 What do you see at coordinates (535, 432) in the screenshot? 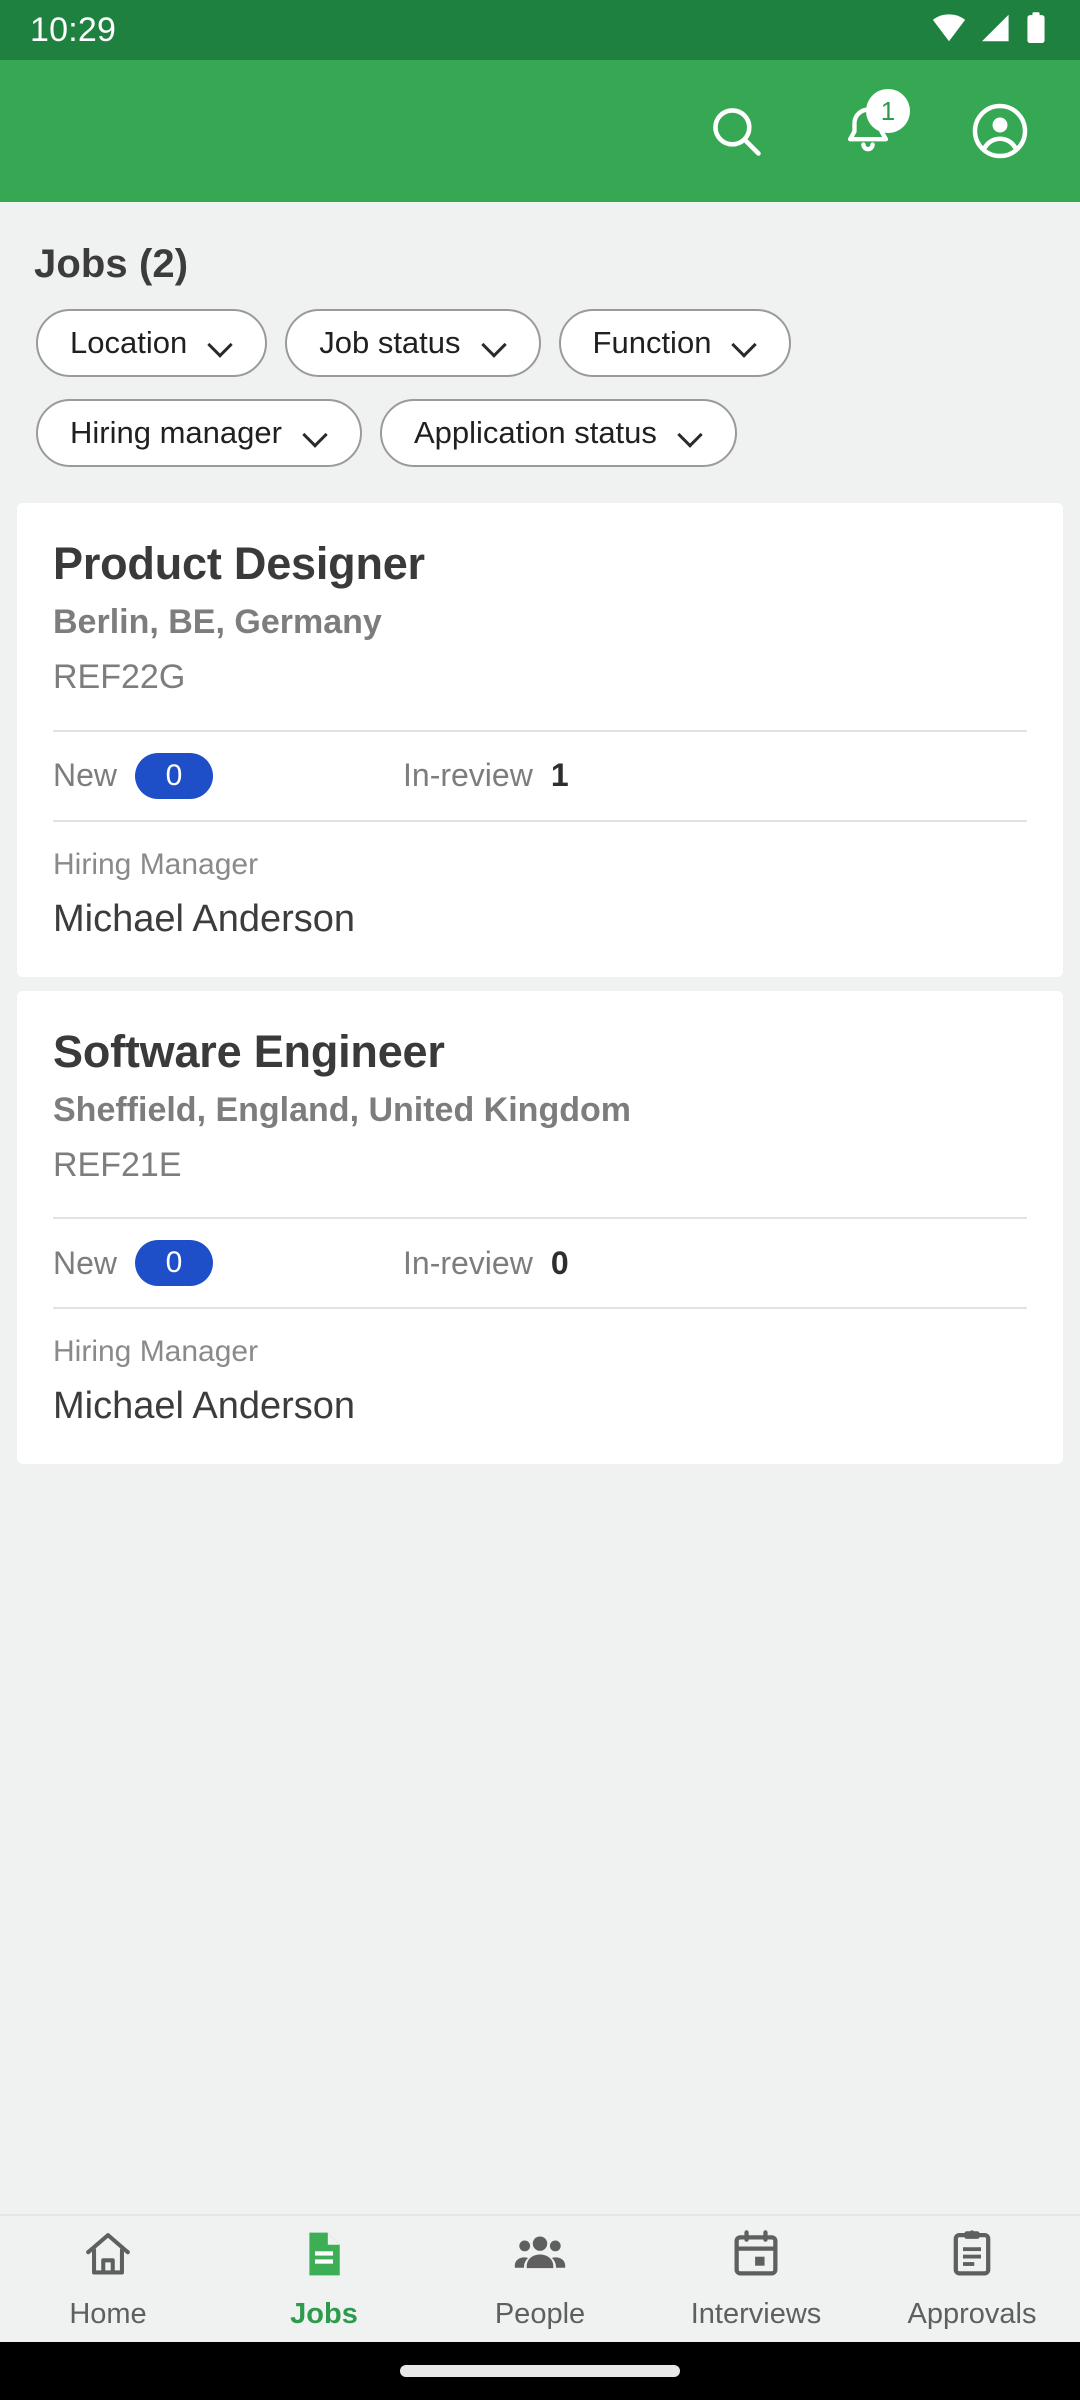
I see `filter-chip-label: Application status` at bounding box center [535, 432].